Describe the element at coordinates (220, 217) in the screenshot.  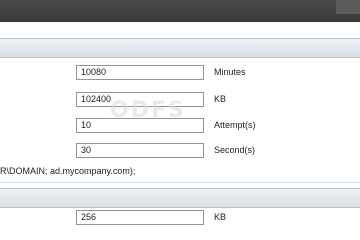
I see `buffer-size-unit-label: KB` at that location.